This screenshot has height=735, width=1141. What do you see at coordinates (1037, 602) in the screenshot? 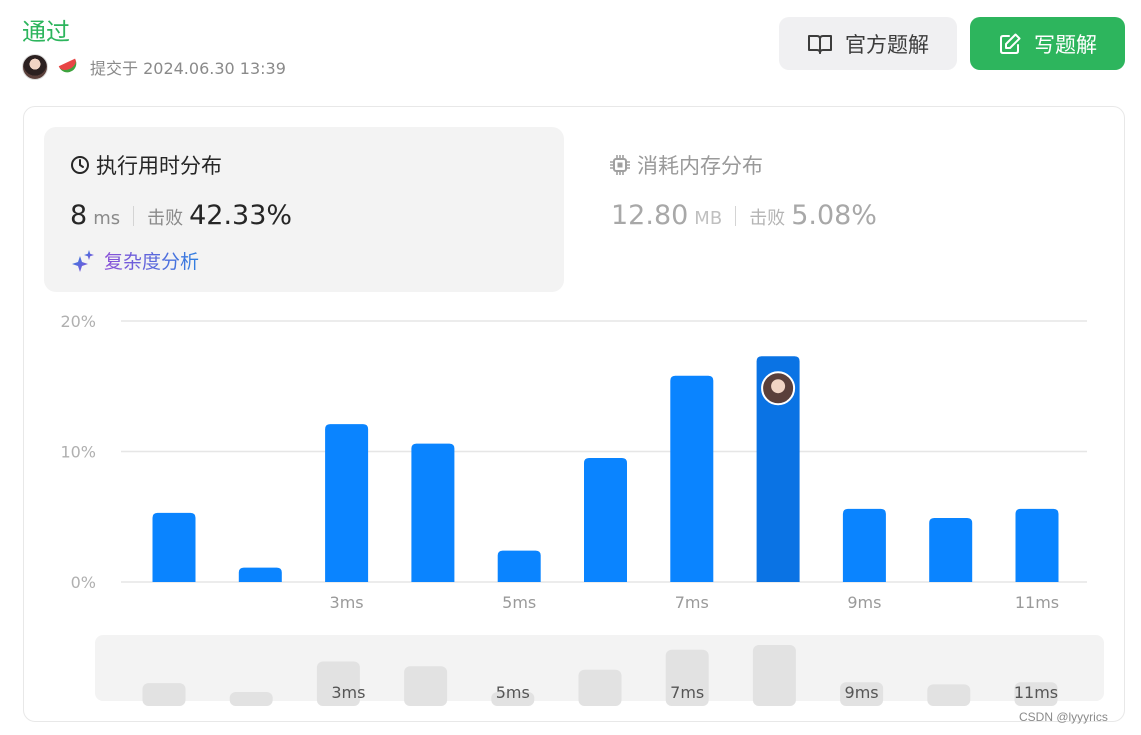
I see `x-tick-label: 11ms` at bounding box center [1037, 602].